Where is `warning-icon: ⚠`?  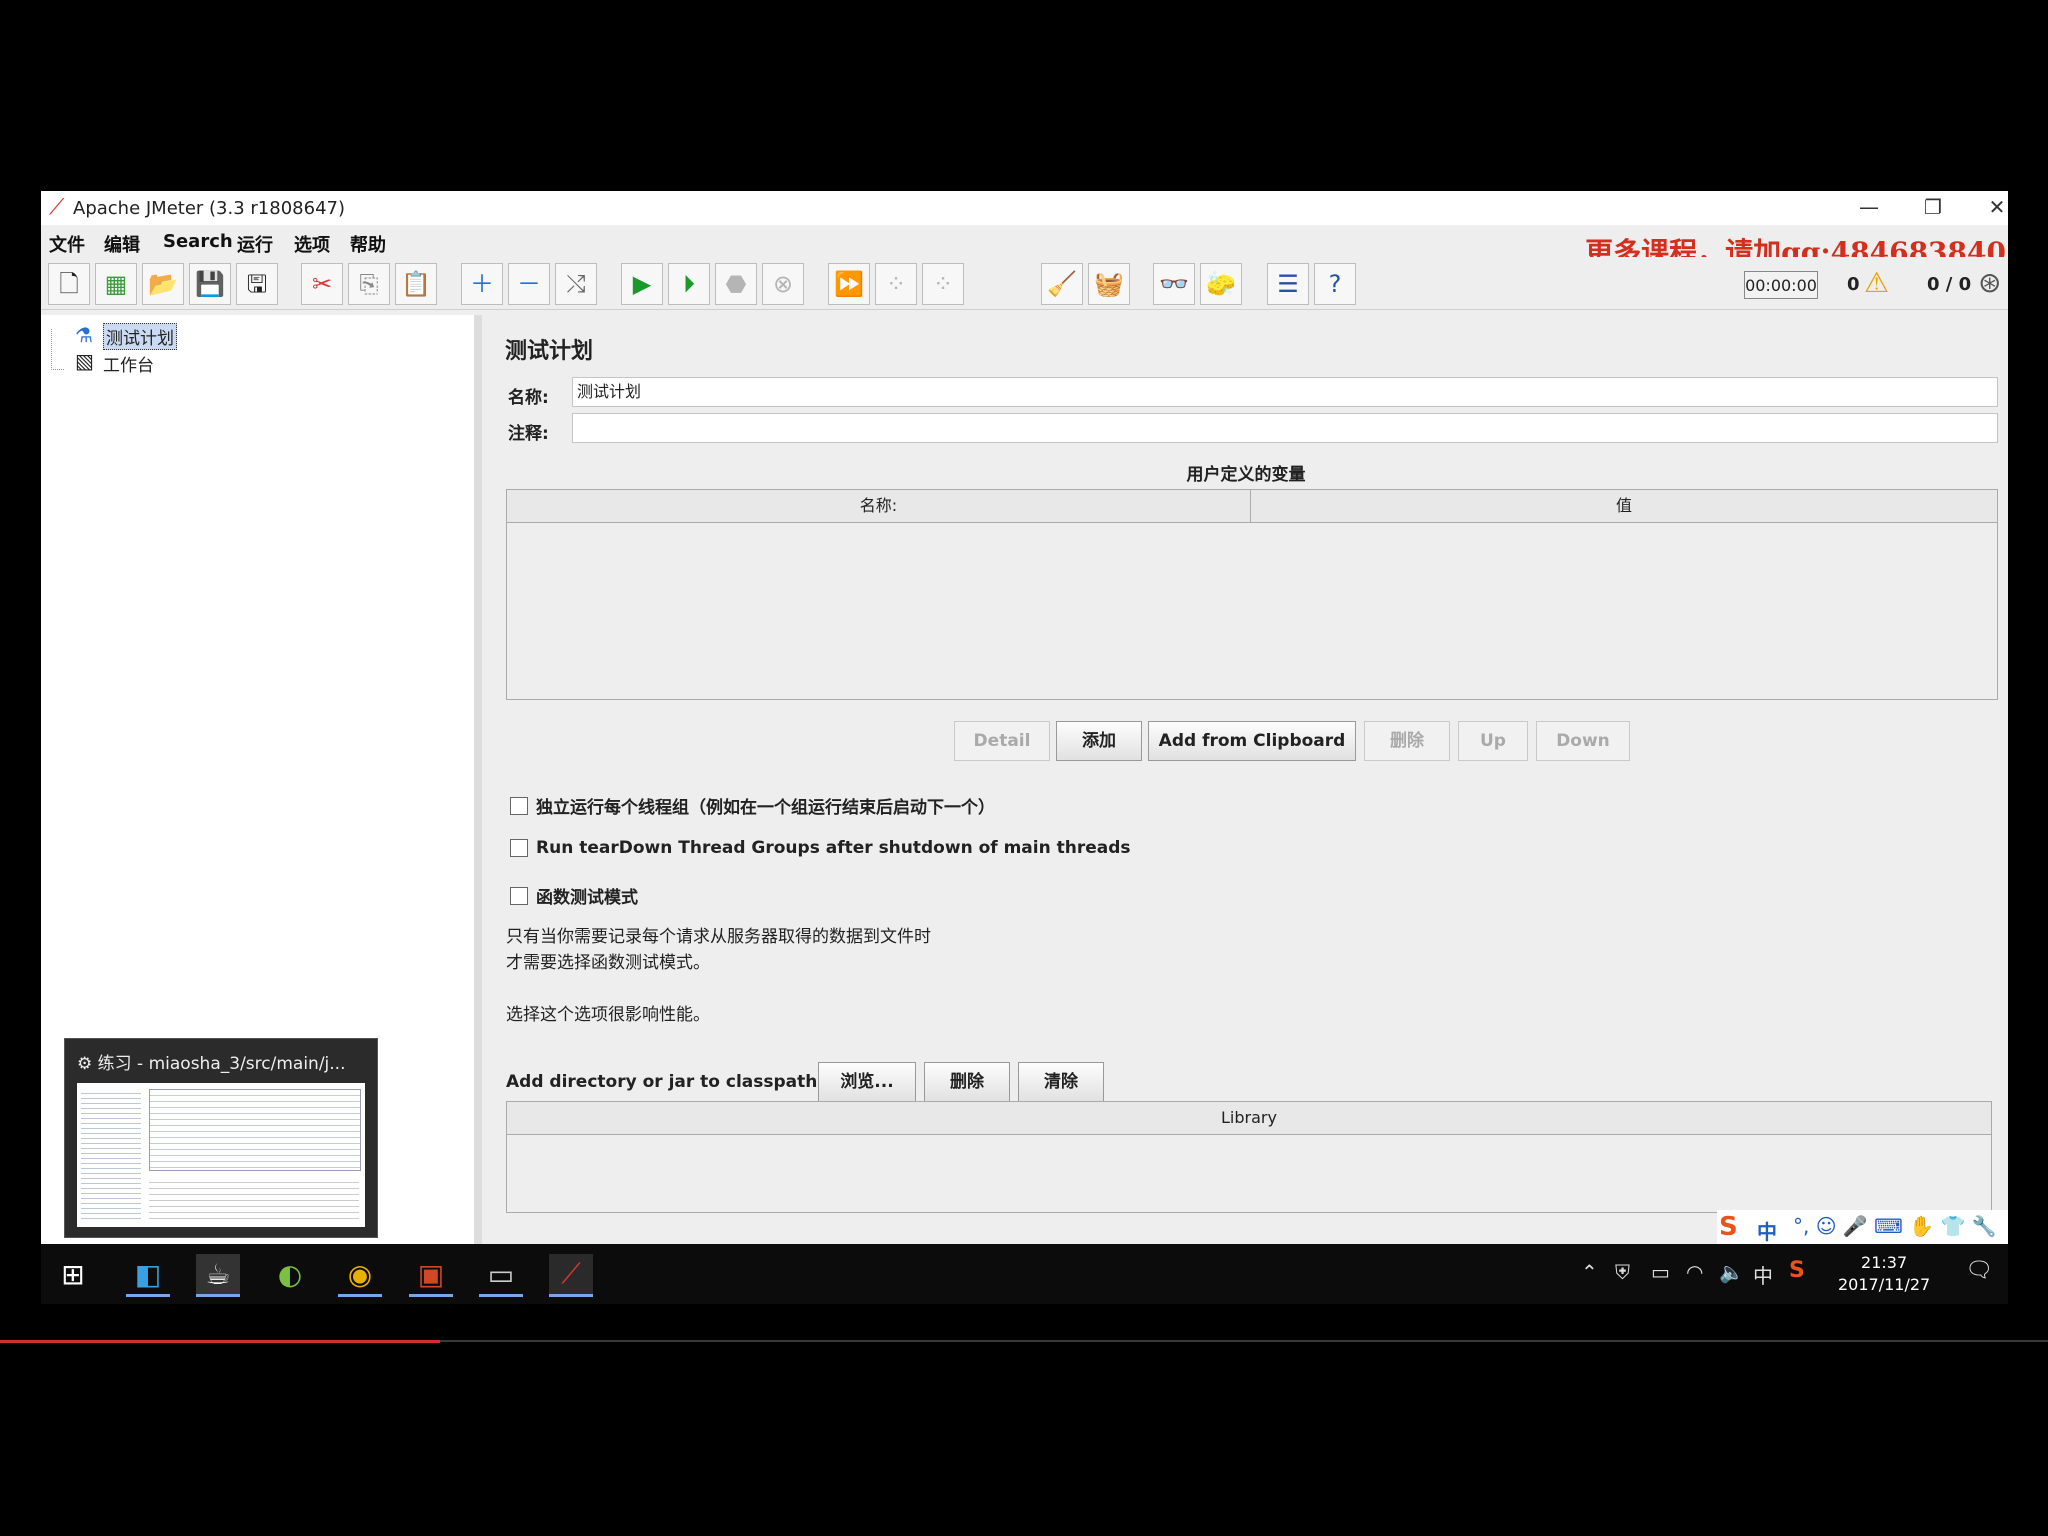
warning-icon: ⚠ is located at coordinates (1876, 283).